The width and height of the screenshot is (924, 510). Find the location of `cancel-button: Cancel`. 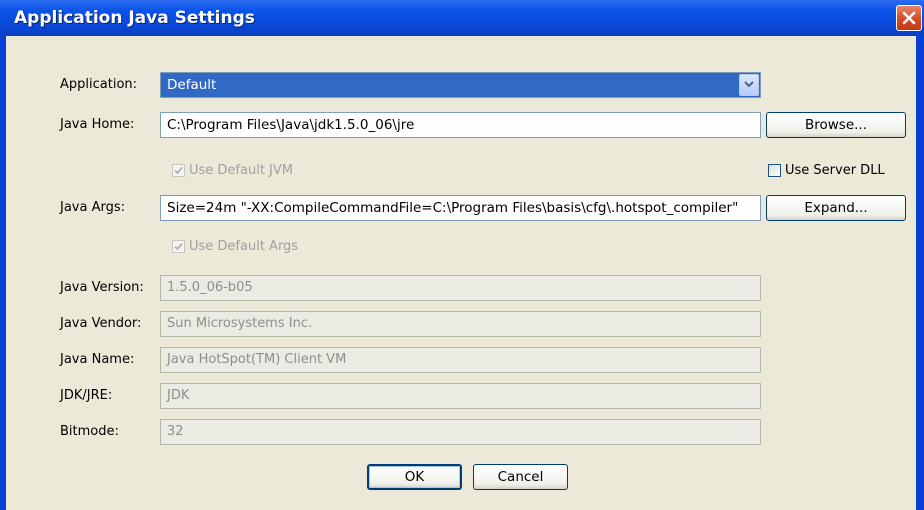

cancel-button: Cancel is located at coordinates (520, 477).